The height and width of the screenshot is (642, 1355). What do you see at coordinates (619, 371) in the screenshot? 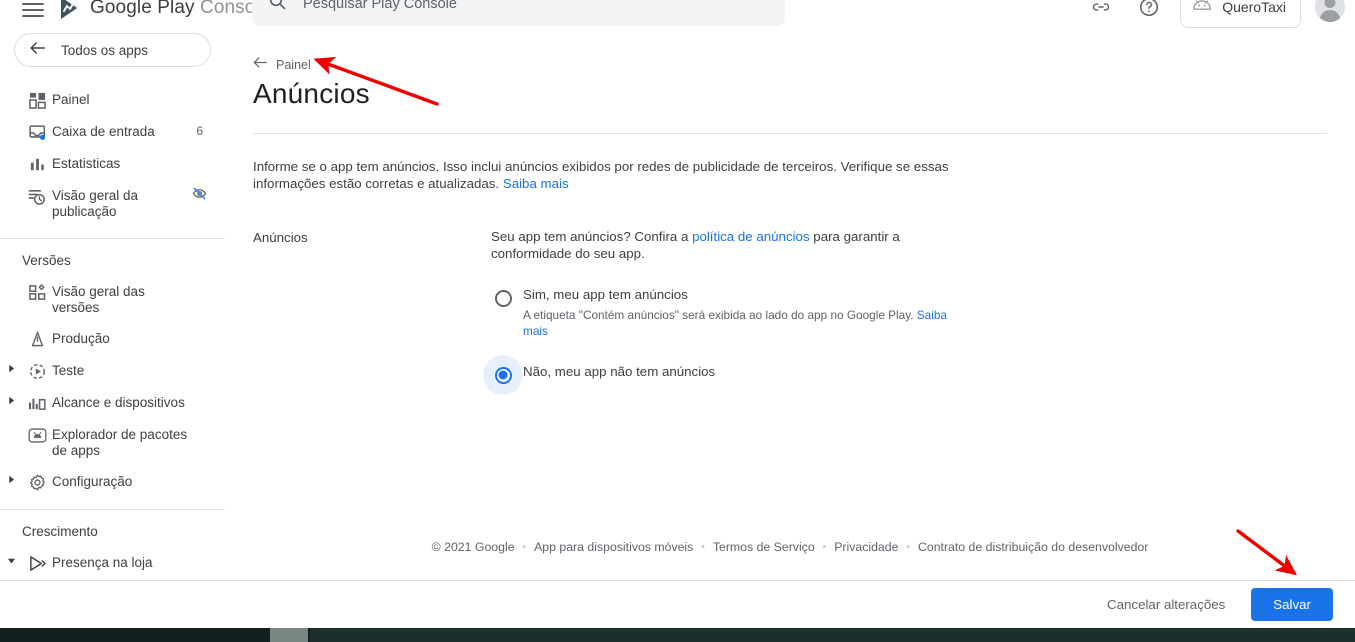
I see `radio-label: Não, meu app não tem anúncios` at bounding box center [619, 371].